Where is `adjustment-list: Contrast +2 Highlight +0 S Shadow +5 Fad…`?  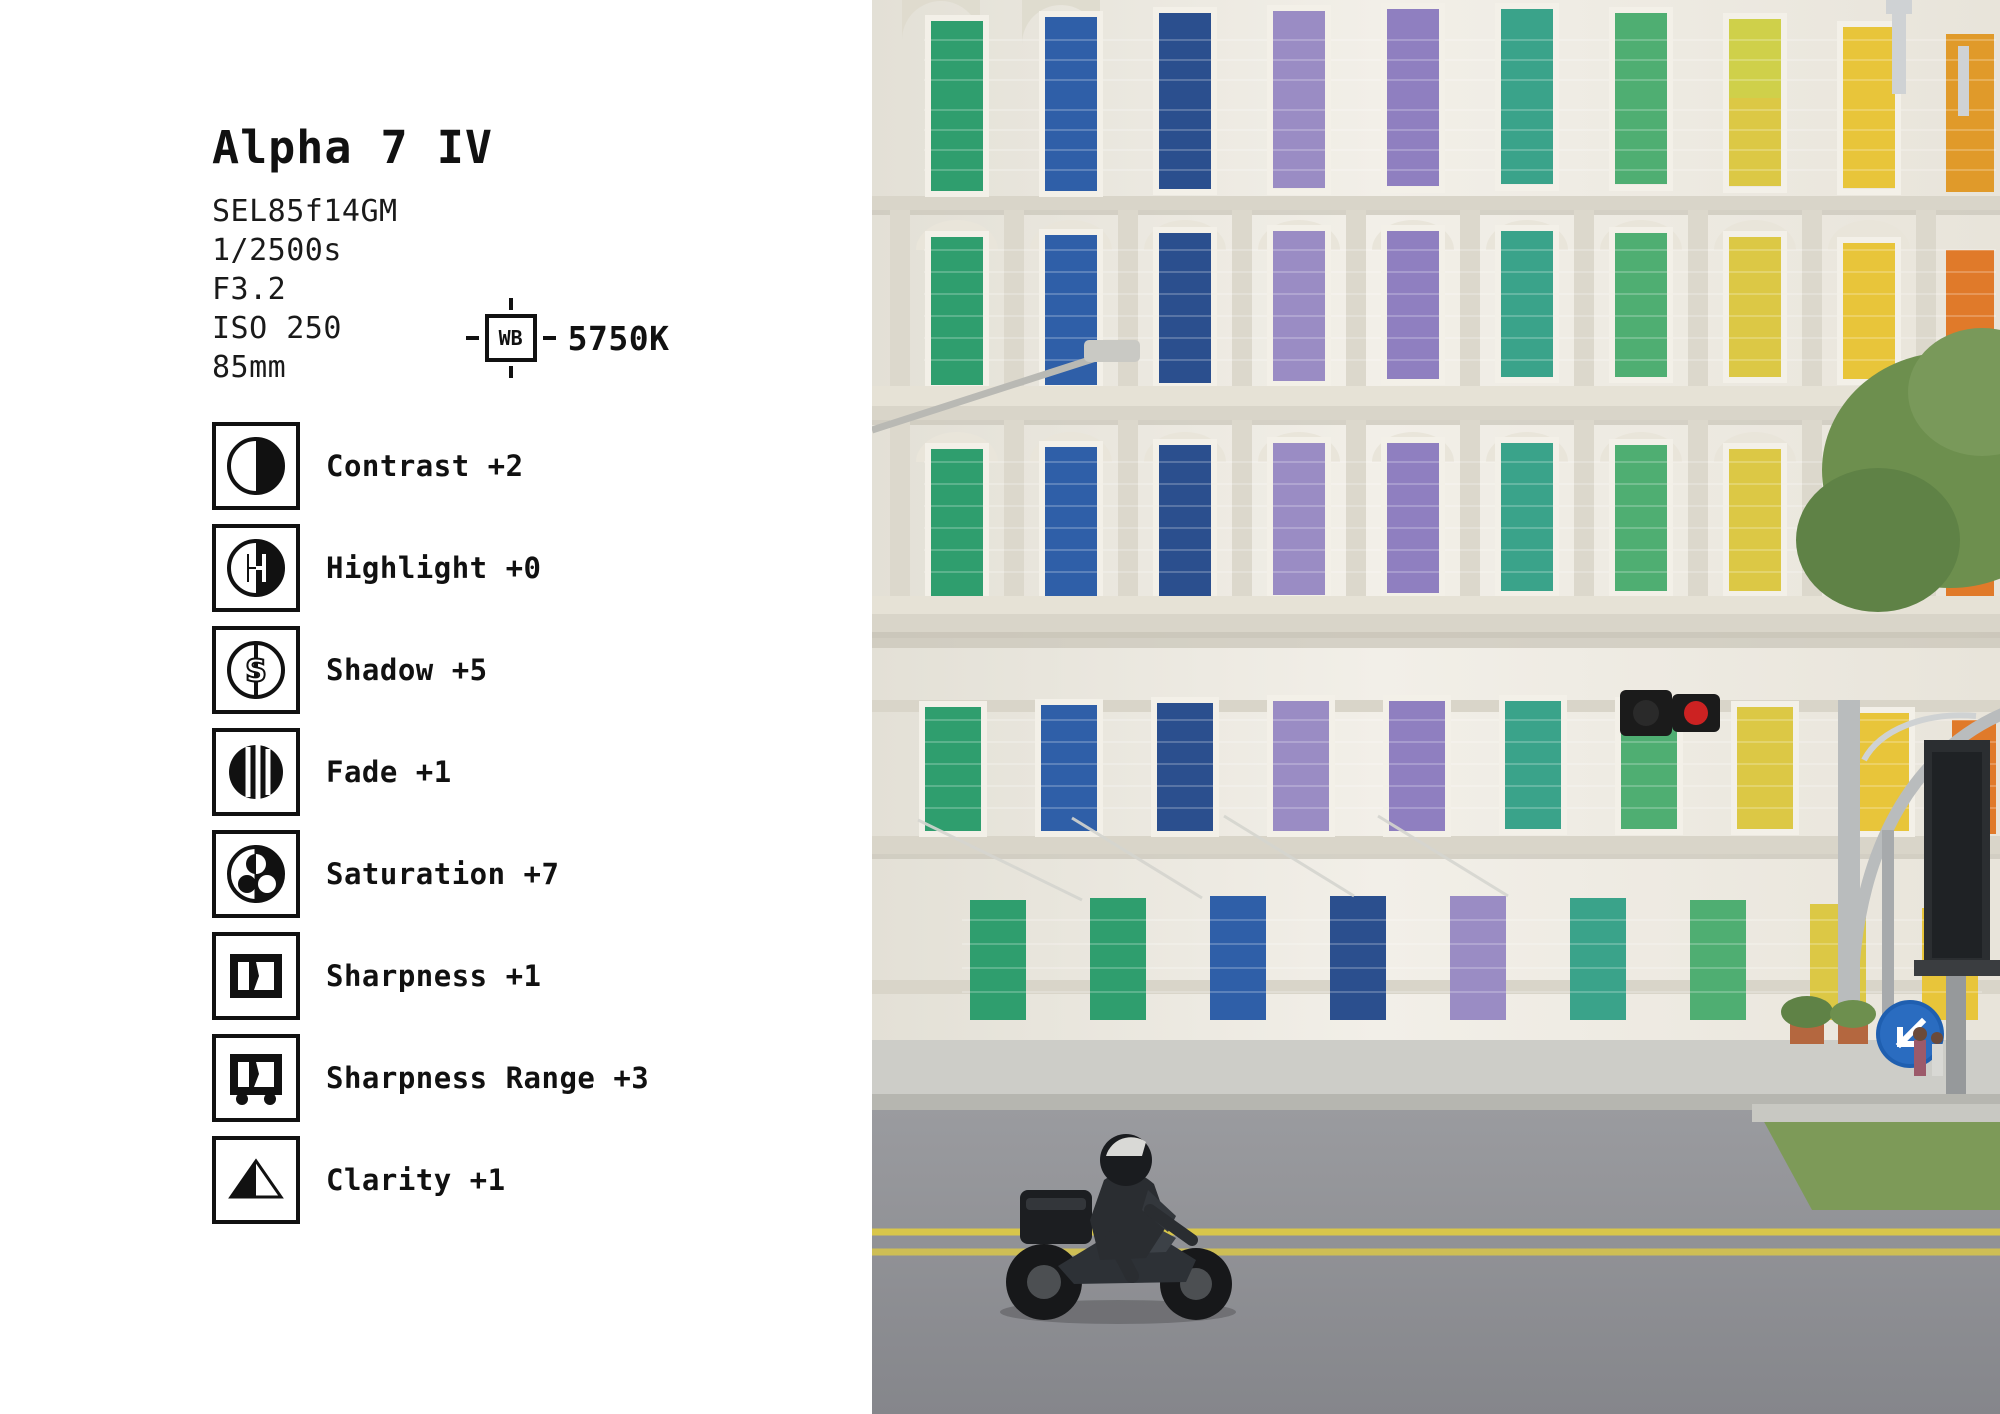
adjustment-list: Contrast +2 Highlight +0 S Shadow +5 Fad… is located at coordinates (430, 823).